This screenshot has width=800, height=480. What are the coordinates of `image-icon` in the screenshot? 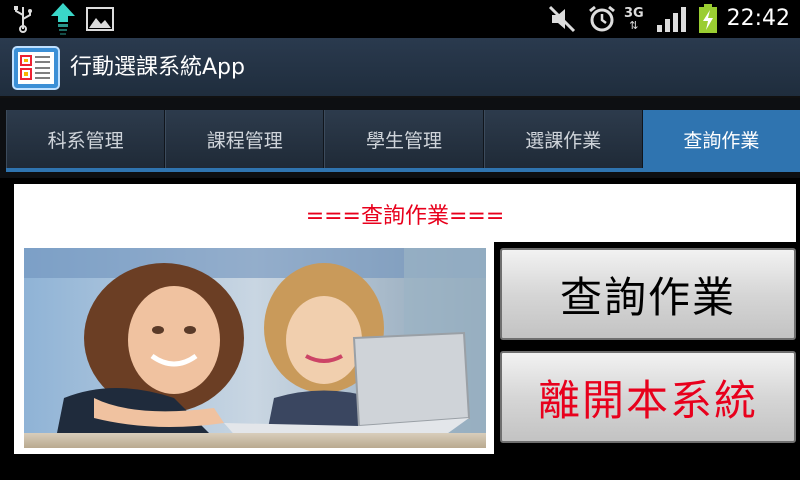 It's located at (100, 19).